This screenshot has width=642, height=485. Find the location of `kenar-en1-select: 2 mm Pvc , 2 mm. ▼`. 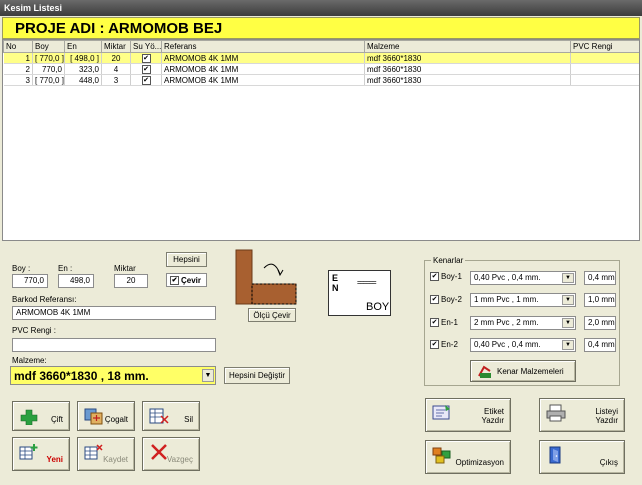

kenar-en1-select: 2 mm Pvc , 2 mm. ▼ is located at coordinates (523, 323).